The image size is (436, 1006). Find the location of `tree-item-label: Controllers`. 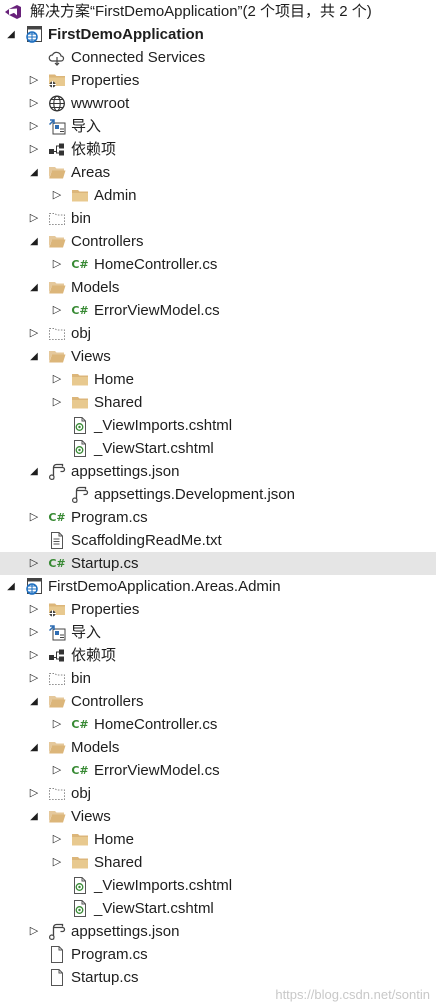

tree-item-label: Controllers is located at coordinates (107, 241).